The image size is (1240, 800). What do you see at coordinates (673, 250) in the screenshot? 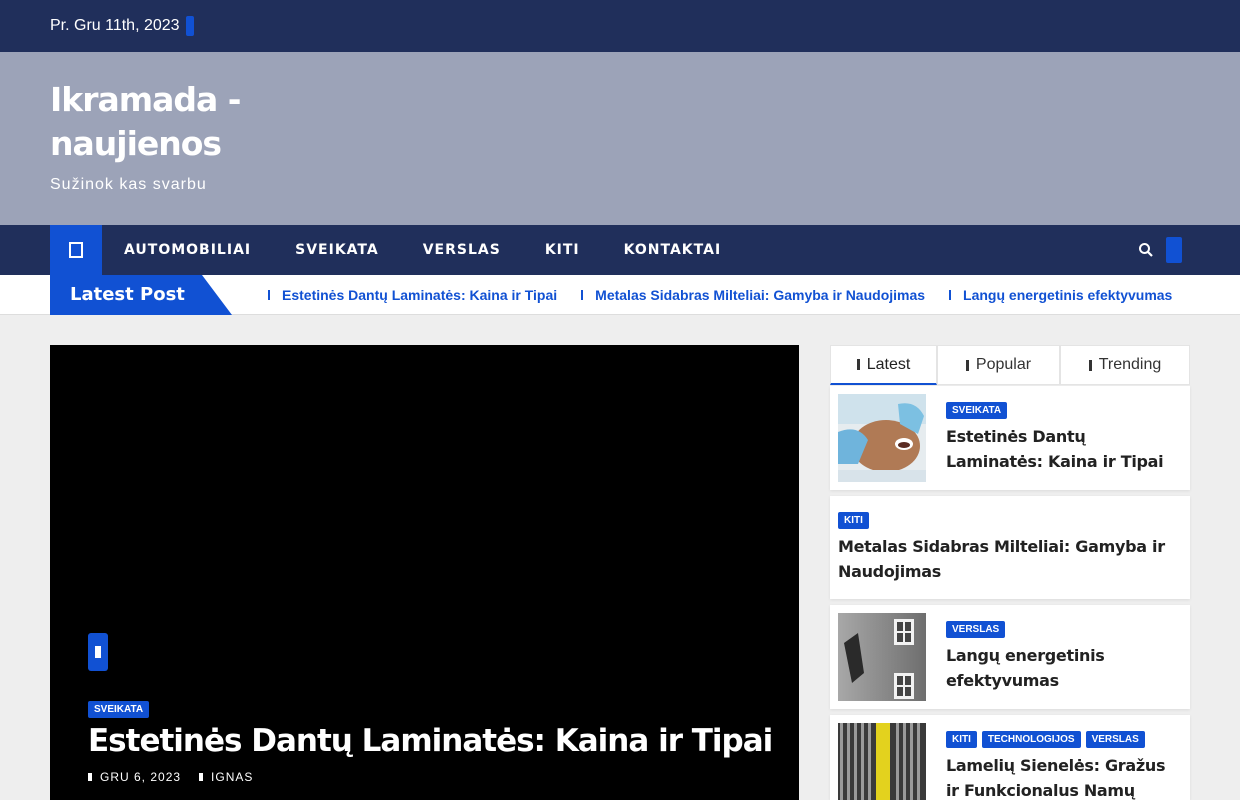
I see `nav-item-kontaktai: KONTAKTAI` at bounding box center [673, 250].